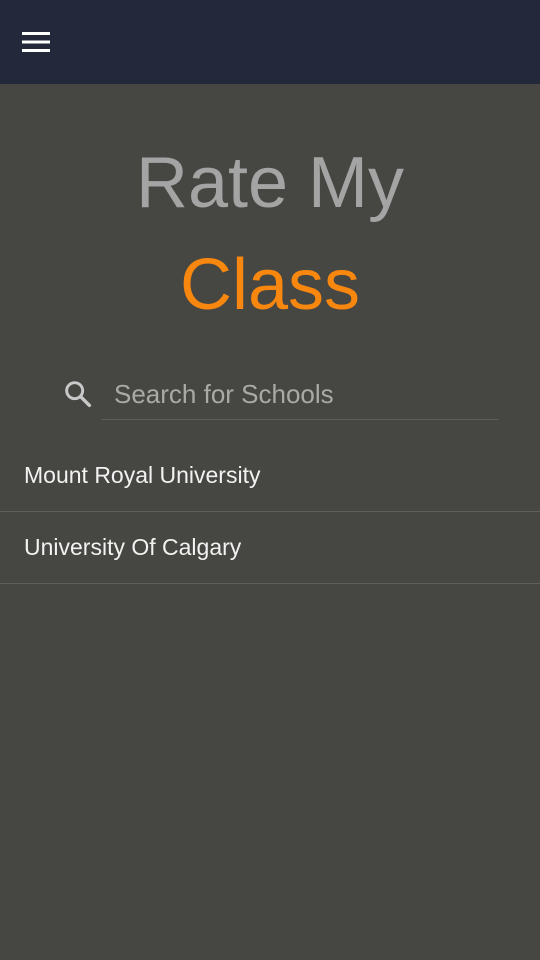  Describe the element at coordinates (270, 548) in the screenshot. I see `list-item: University Of Calgary` at that location.